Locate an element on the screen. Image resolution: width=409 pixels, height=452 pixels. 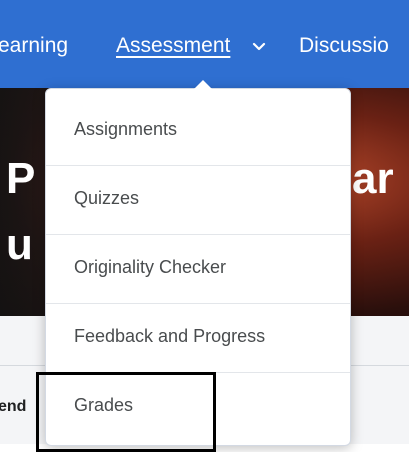
menu-item-label: Originality Checker is located at coordinates (150, 267).